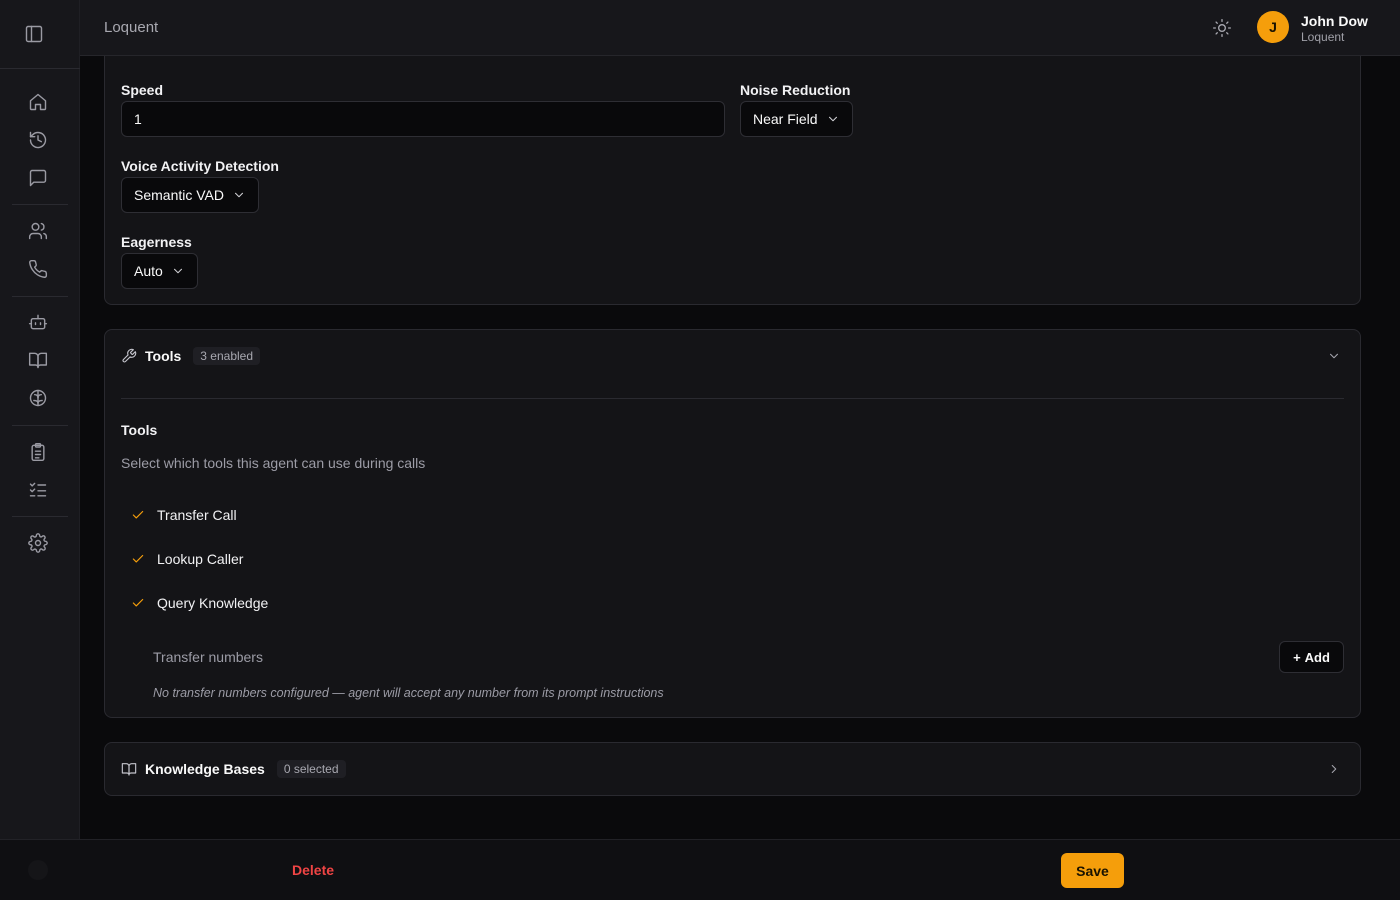 This screenshot has width=1400, height=900. Describe the element at coordinates (732, 769) in the screenshot. I see `knowledge-bases-card: Knowledge Bases 0 selected` at that location.